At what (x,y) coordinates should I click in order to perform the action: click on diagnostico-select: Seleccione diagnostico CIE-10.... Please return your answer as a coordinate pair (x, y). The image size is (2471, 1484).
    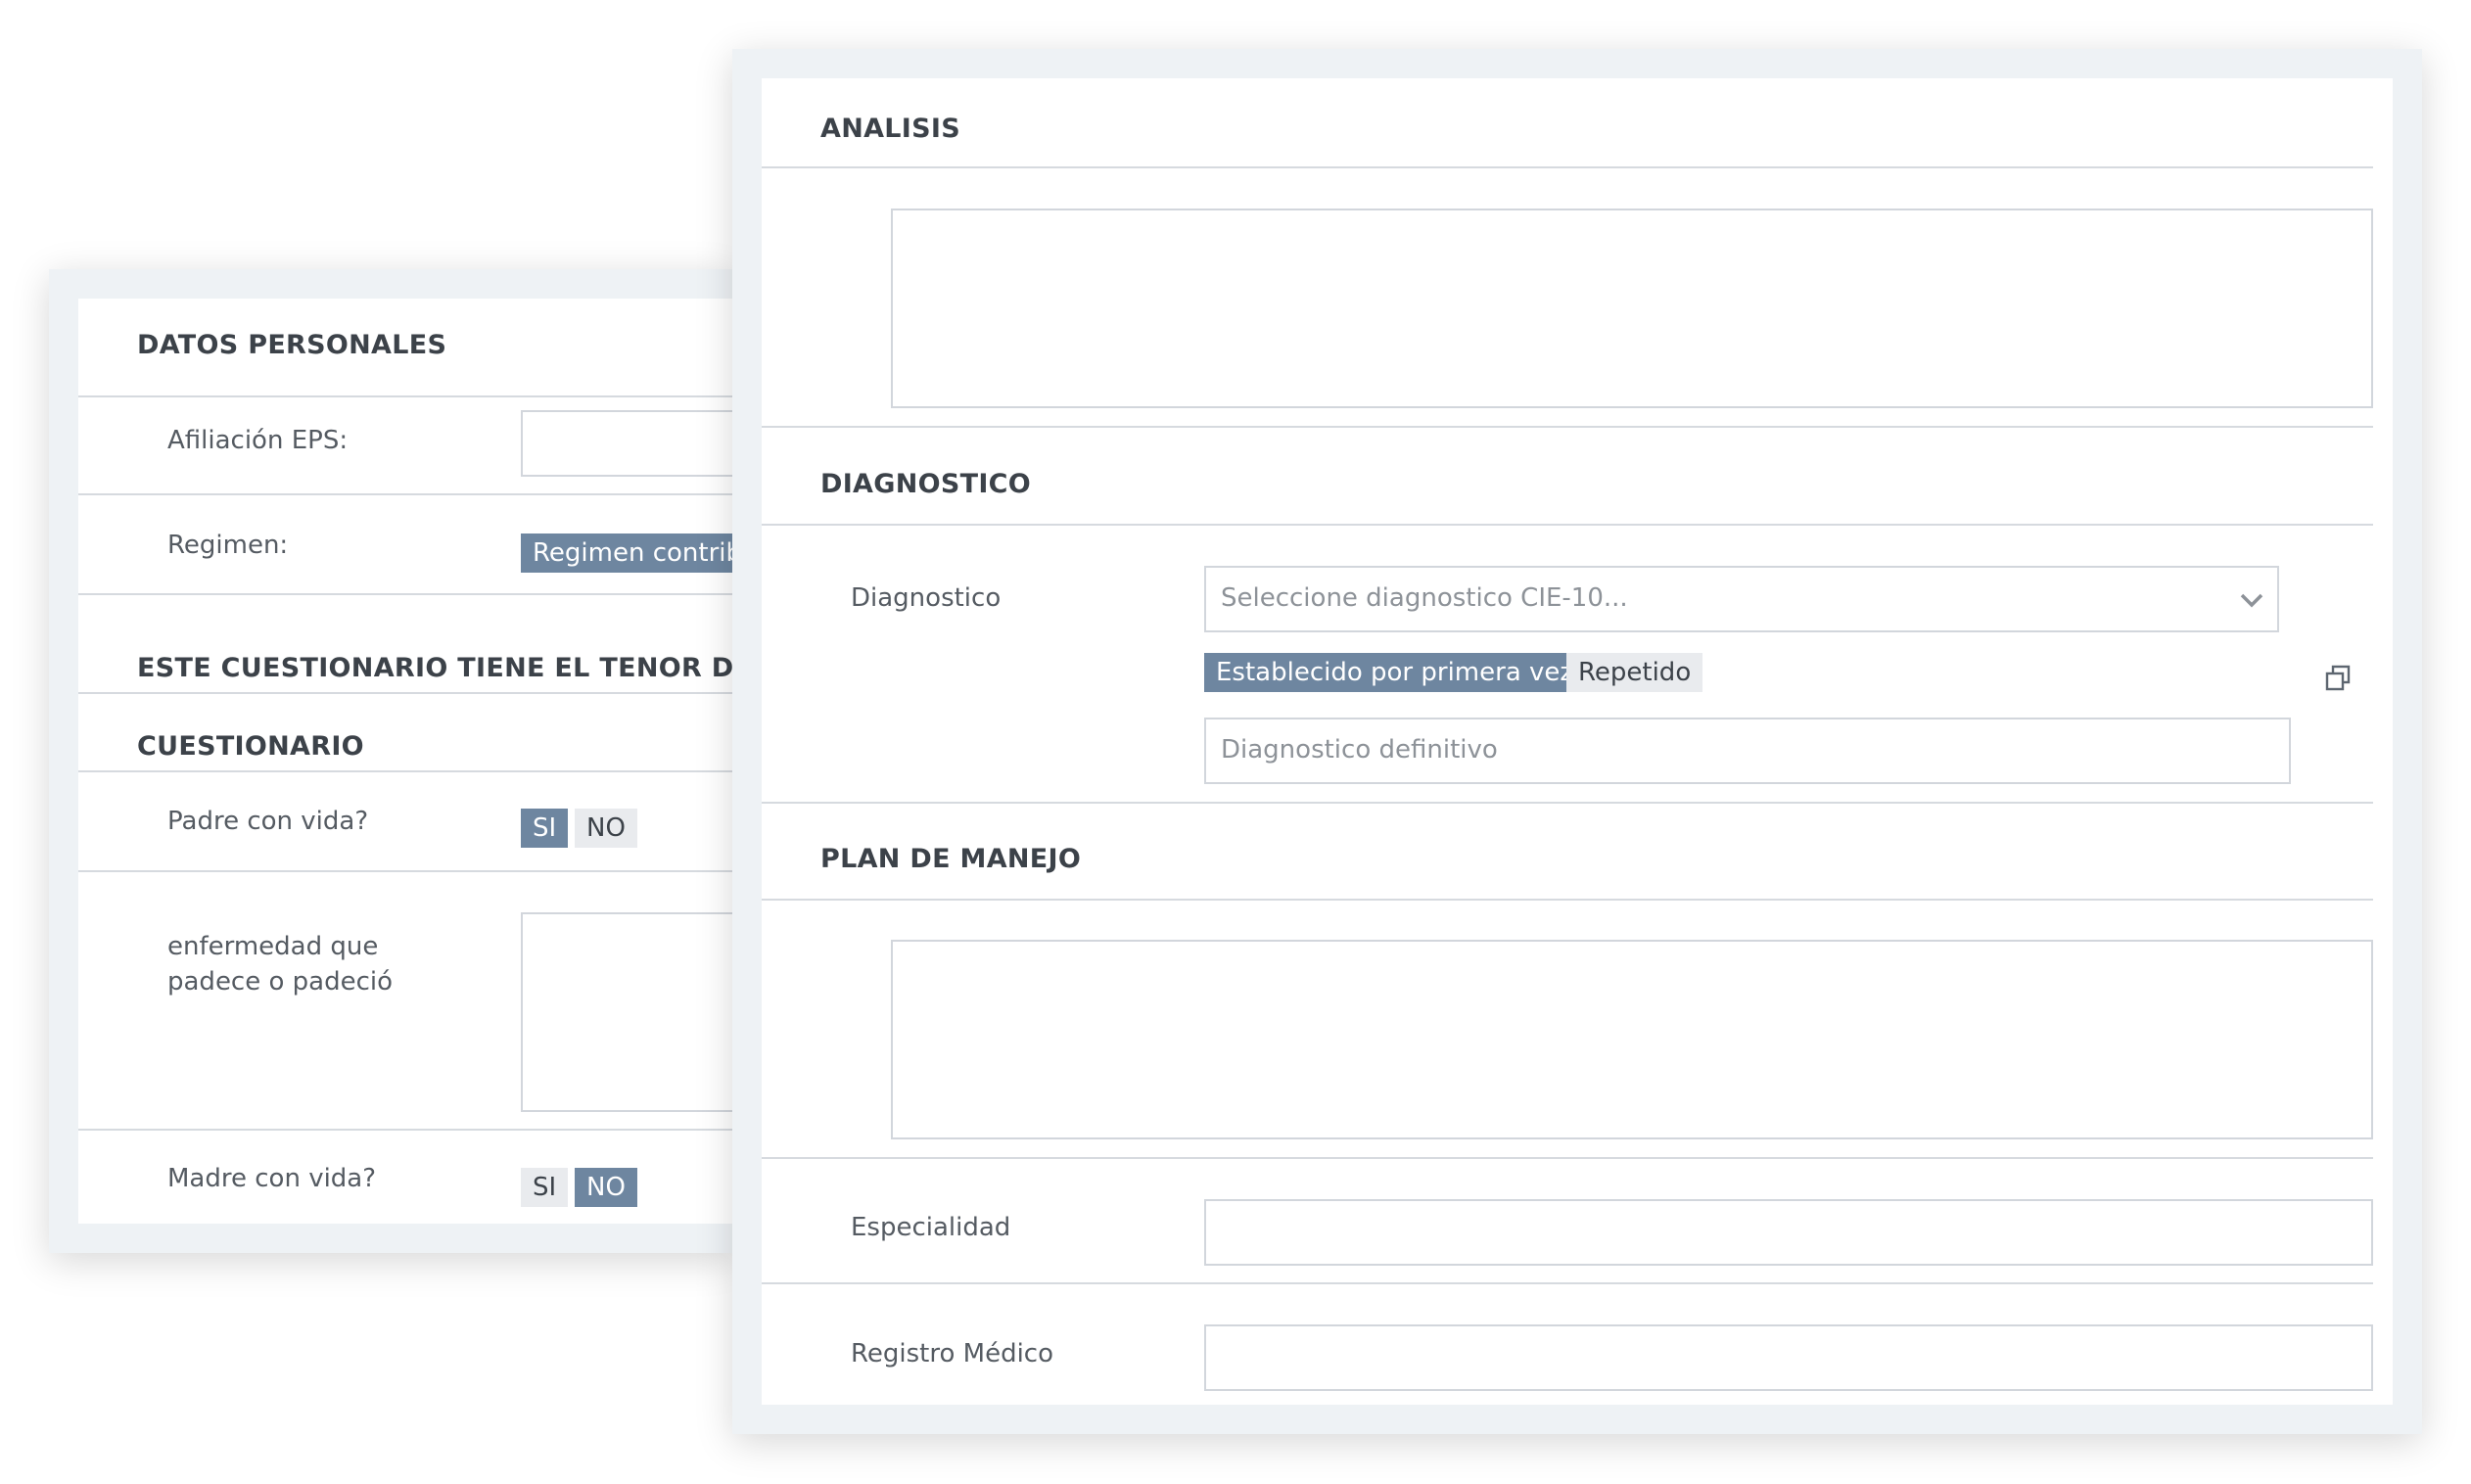
    Looking at the image, I should click on (1742, 599).